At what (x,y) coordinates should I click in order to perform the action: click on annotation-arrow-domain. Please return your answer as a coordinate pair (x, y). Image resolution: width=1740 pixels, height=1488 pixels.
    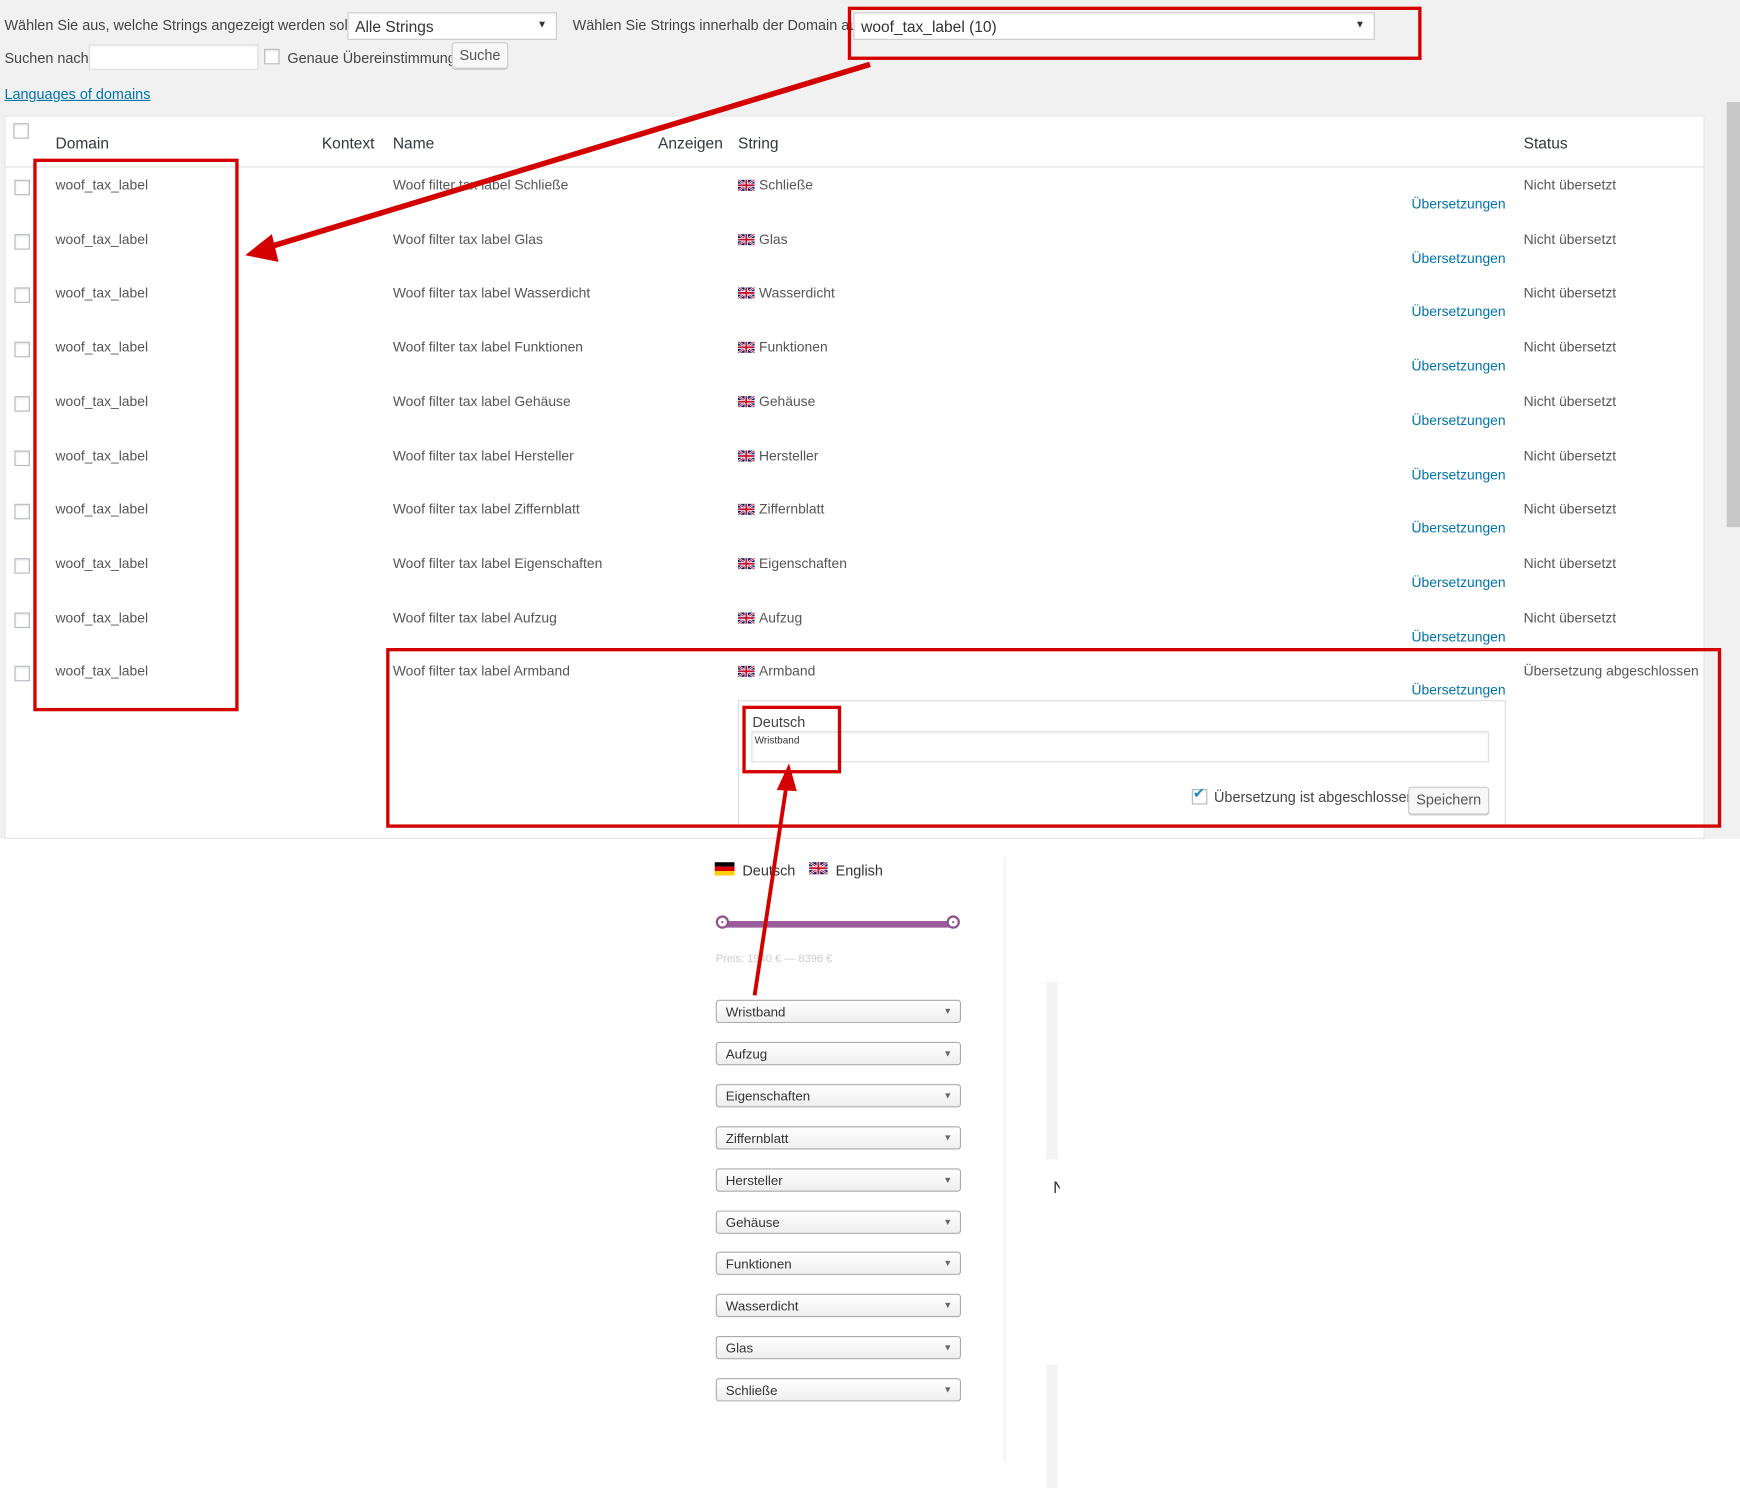
    Looking at the image, I should click on (567, 156).